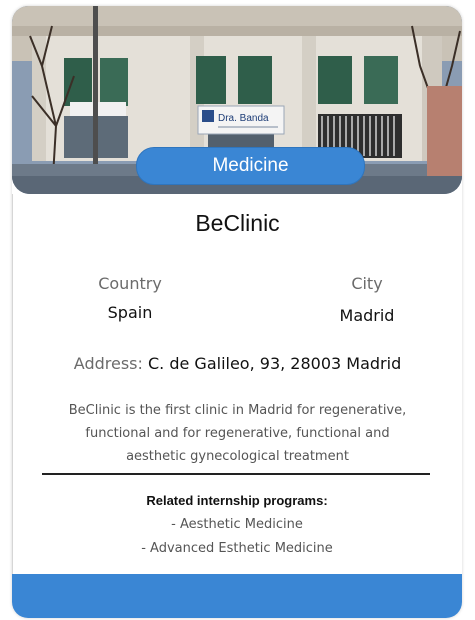 This screenshot has height=620, width=475. What do you see at coordinates (237, 524) in the screenshot?
I see `related-program-item: - Aesthetic Medicine` at bounding box center [237, 524].